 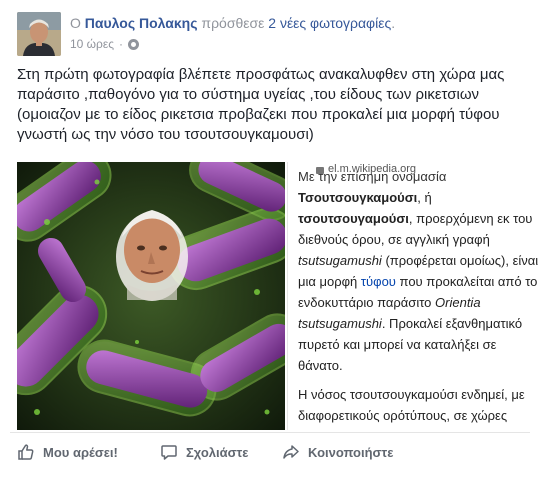 What do you see at coordinates (393, 23) in the screenshot?
I see `header-suffix: .` at bounding box center [393, 23].